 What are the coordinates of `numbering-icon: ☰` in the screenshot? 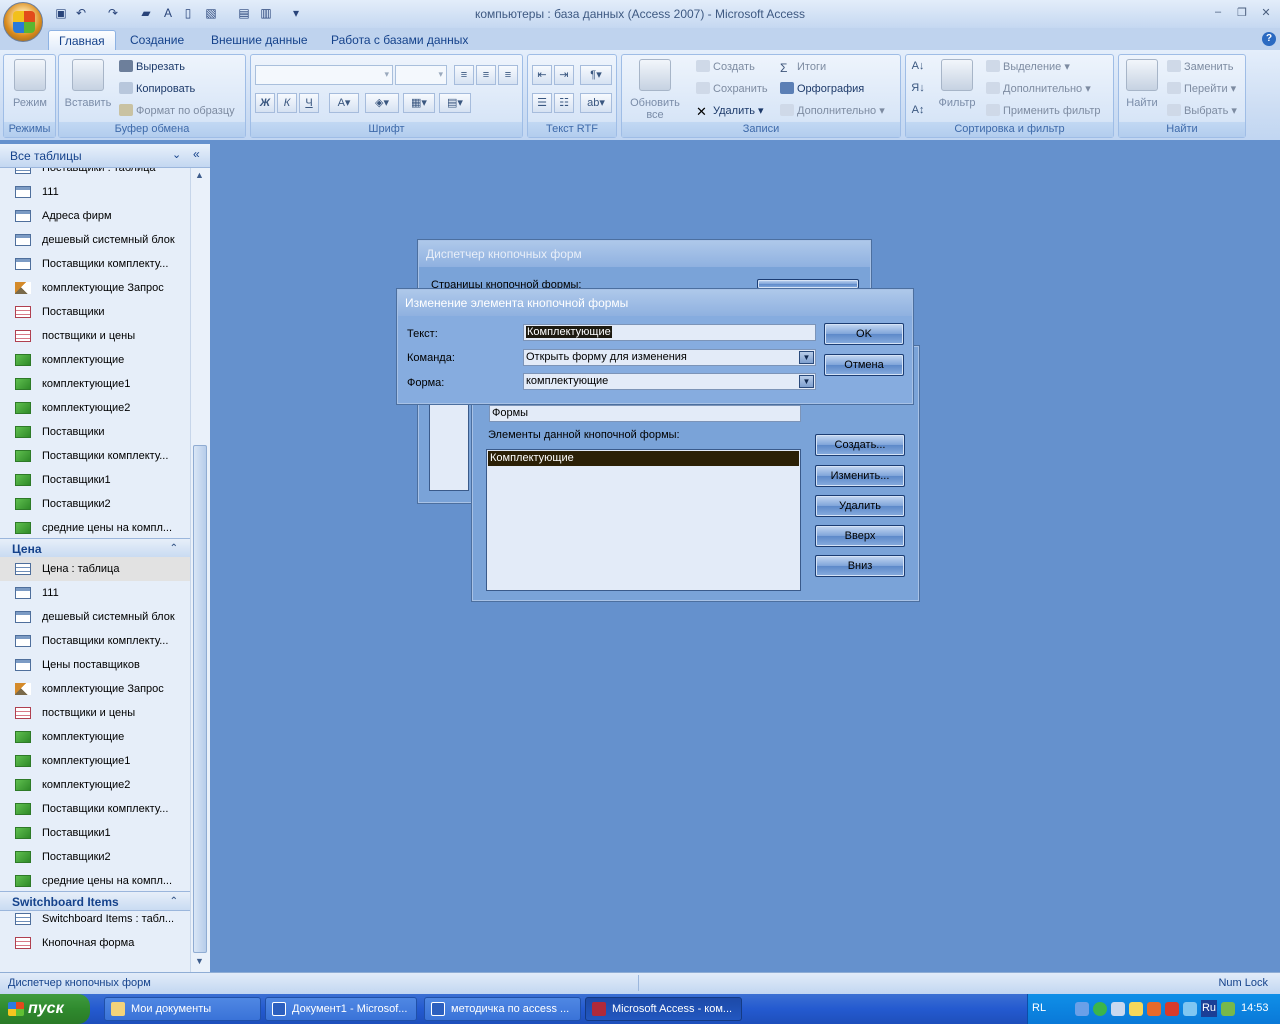 It's located at (542, 103).